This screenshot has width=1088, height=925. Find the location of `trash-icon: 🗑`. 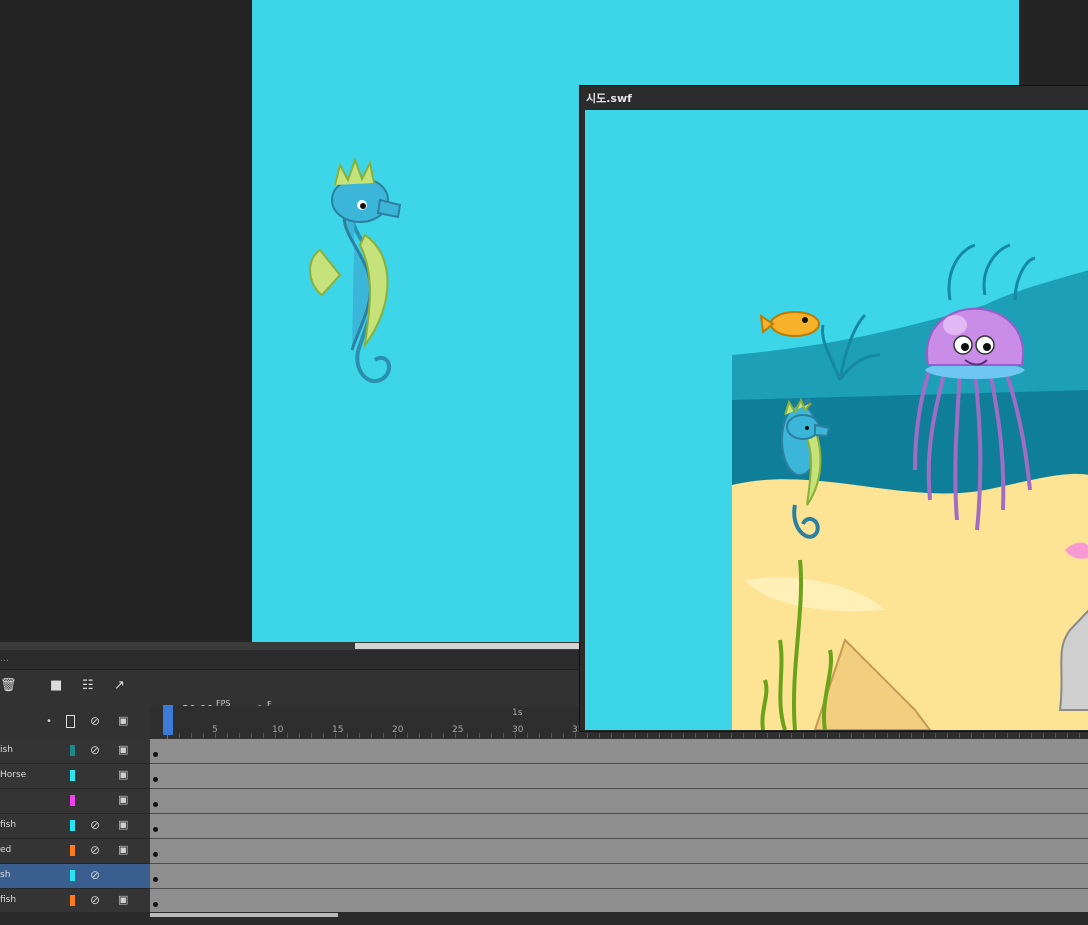

trash-icon: 🗑 is located at coordinates (8, 686).